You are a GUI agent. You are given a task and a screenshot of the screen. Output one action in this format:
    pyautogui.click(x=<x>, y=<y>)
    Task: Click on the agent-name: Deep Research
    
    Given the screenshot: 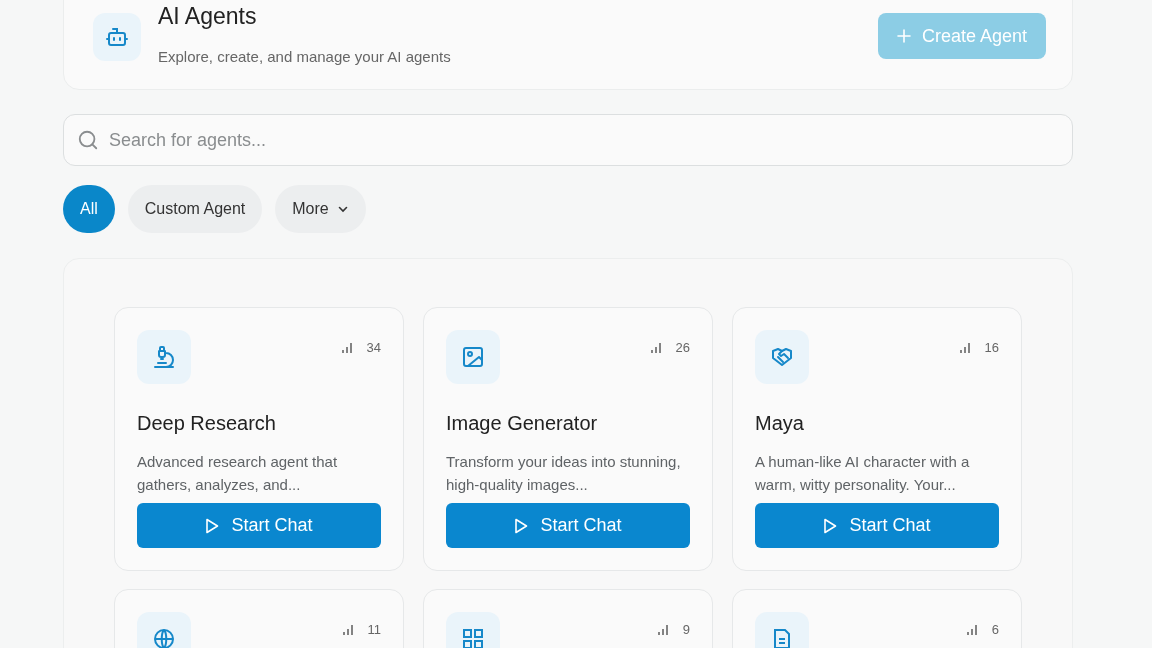 What is the action you would take?
    pyautogui.click(x=207, y=423)
    